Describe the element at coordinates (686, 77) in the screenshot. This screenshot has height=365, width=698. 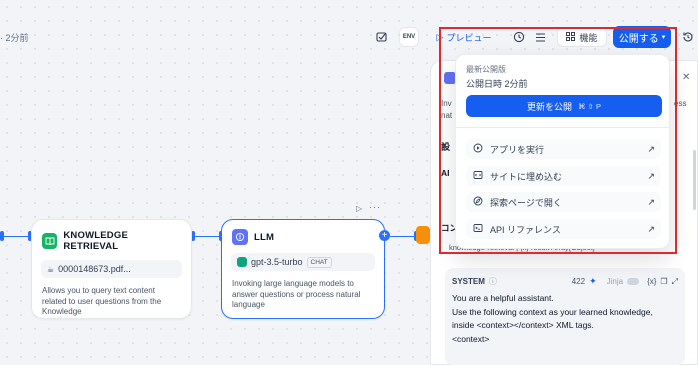
I see `close-panel-icon: ✕` at that location.